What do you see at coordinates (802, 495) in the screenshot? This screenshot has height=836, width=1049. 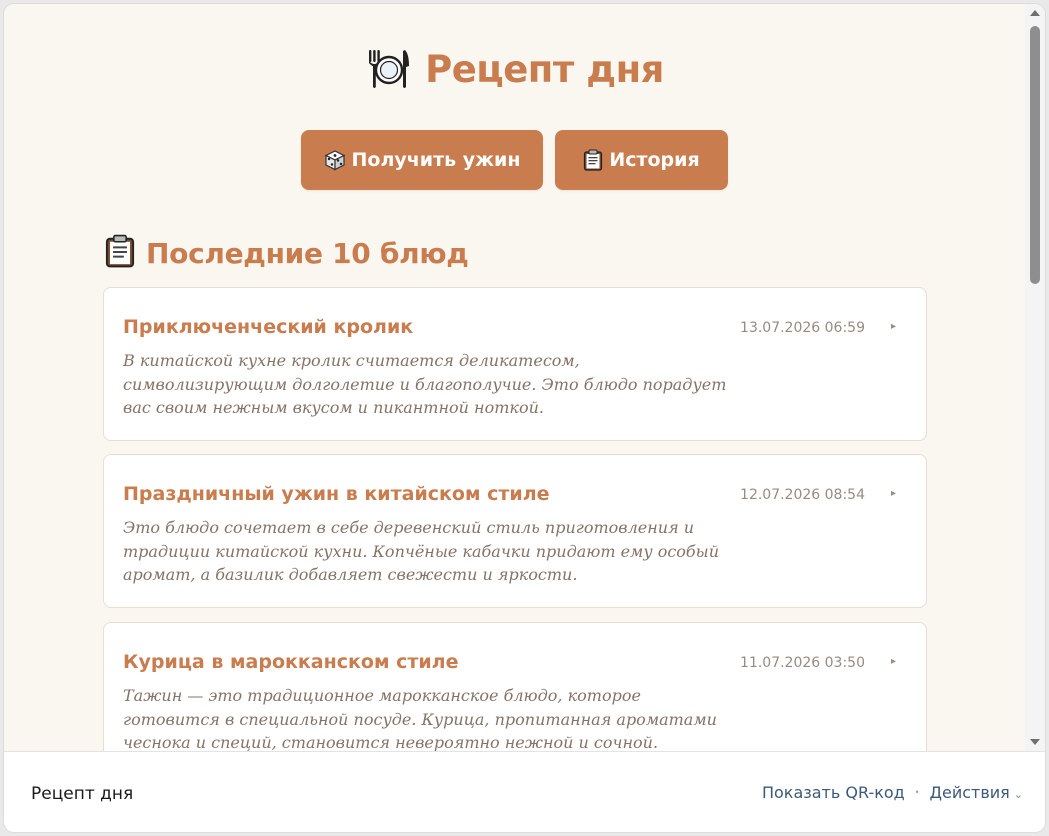 I see `recipe-date: 12.07.2026 08:54` at bounding box center [802, 495].